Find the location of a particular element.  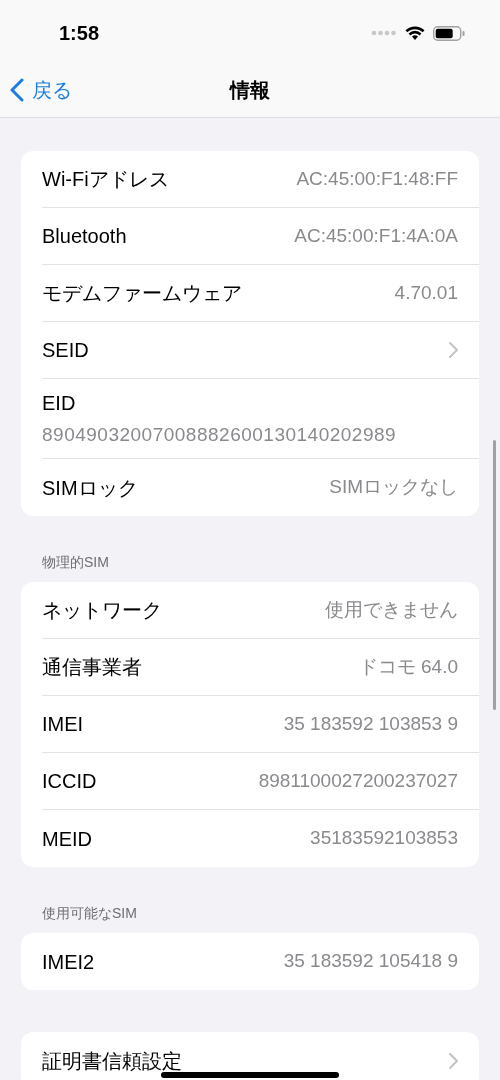

back-chevron-icon is located at coordinates (17, 89).